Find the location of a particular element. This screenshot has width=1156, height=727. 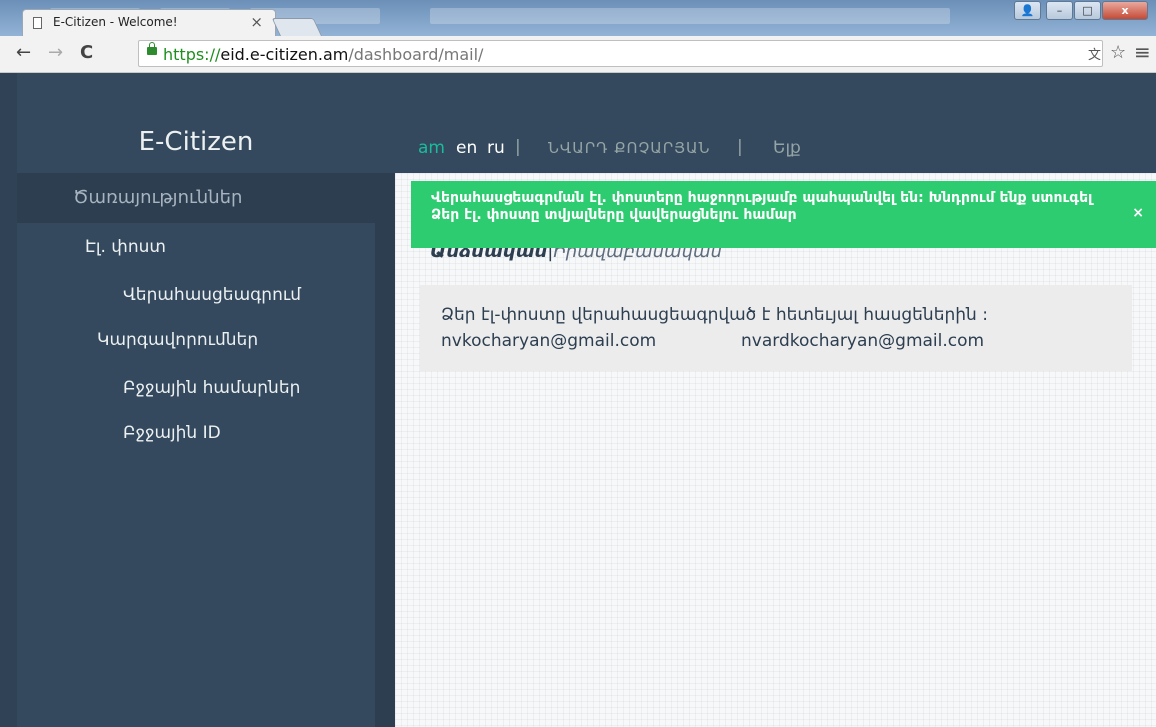

tab-close-icon: × is located at coordinates (256, 22).